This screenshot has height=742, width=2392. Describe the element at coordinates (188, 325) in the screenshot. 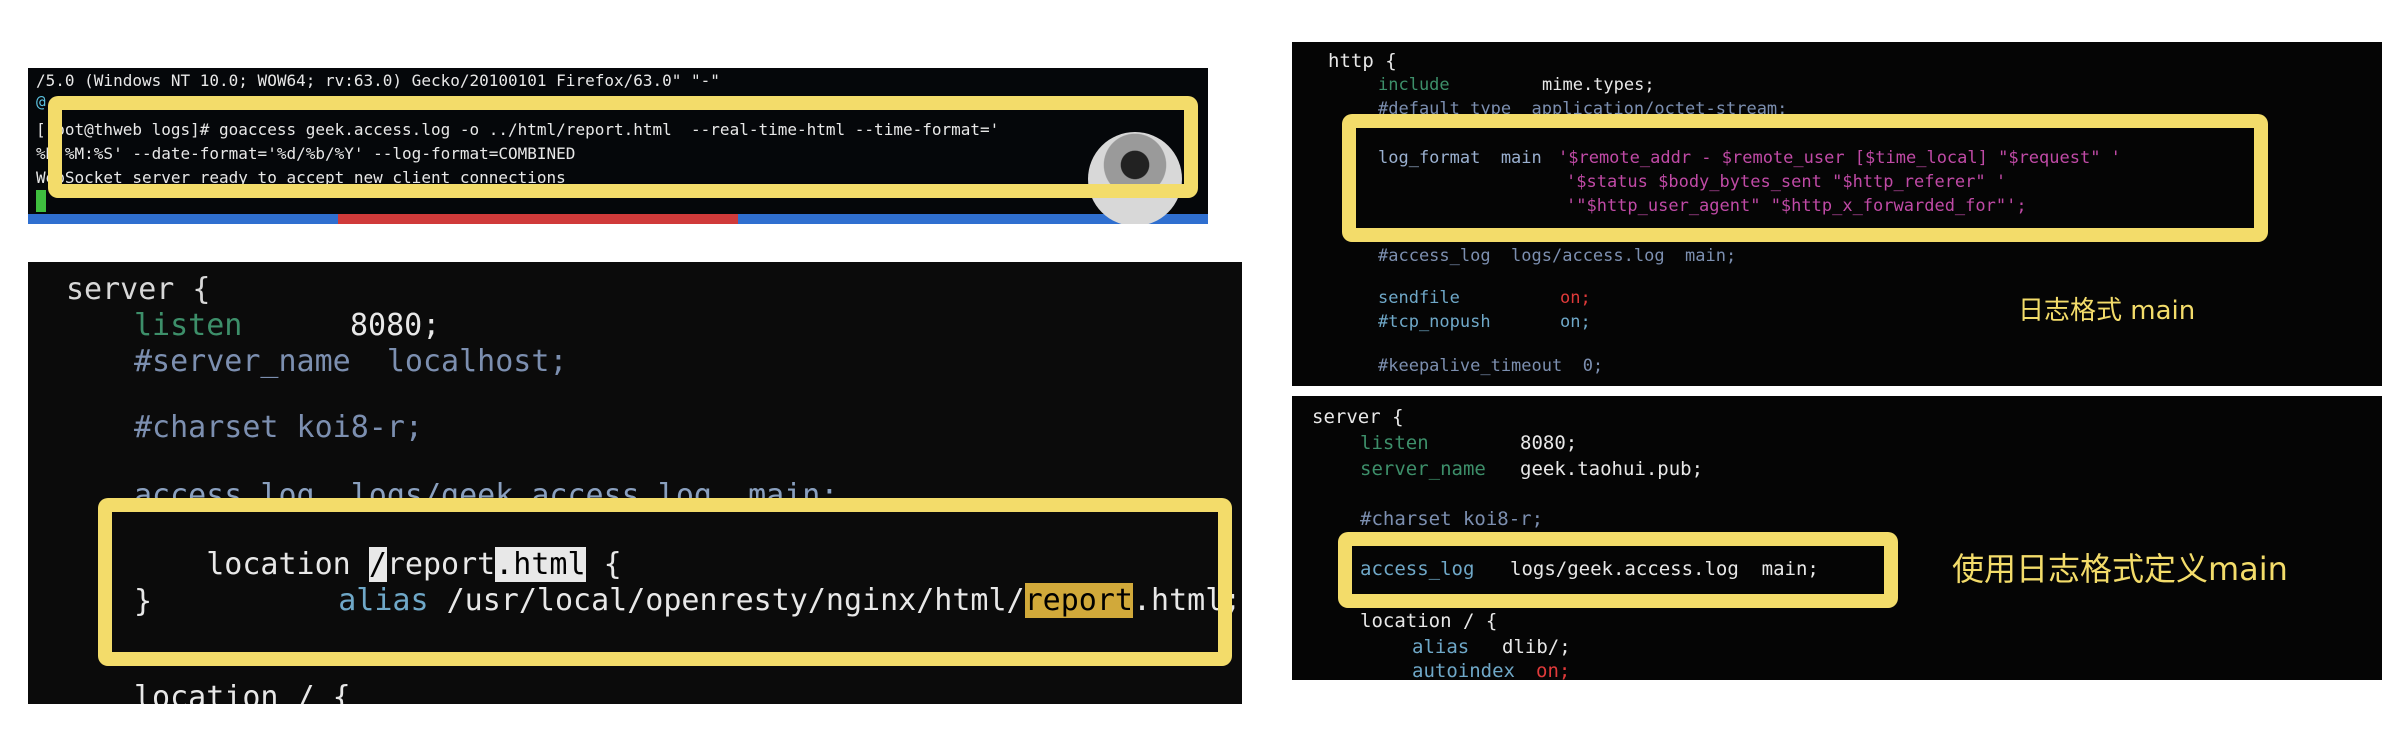

I see `listen-directive: listen` at that location.